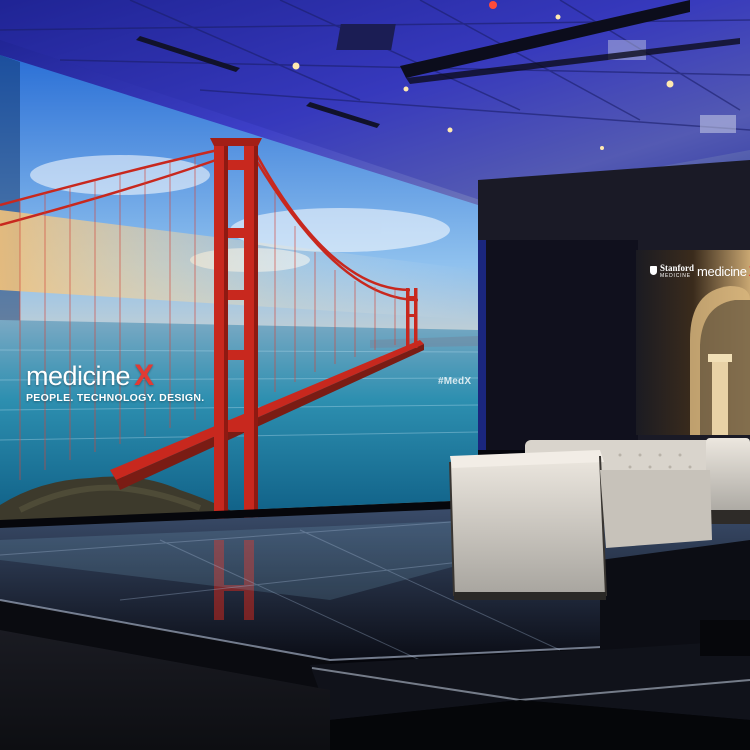 Image resolution: width=750 pixels, height=750 pixels. What do you see at coordinates (677, 268) in the screenshot?
I see `backdrop-institution-name: Stanford` at bounding box center [677, 268].